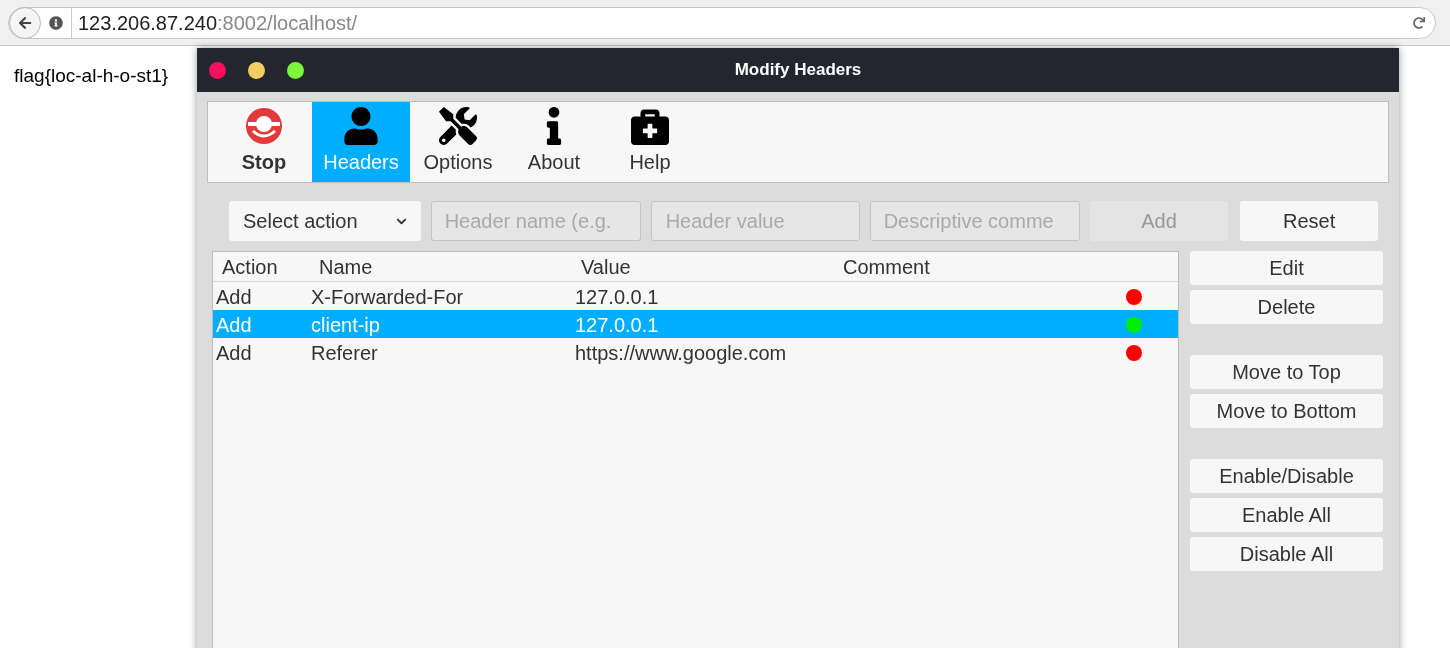 Image resolution: width=1450 pixels, height=648 pixels. I want to click on side-button: Disable All, so click(1286, 554).